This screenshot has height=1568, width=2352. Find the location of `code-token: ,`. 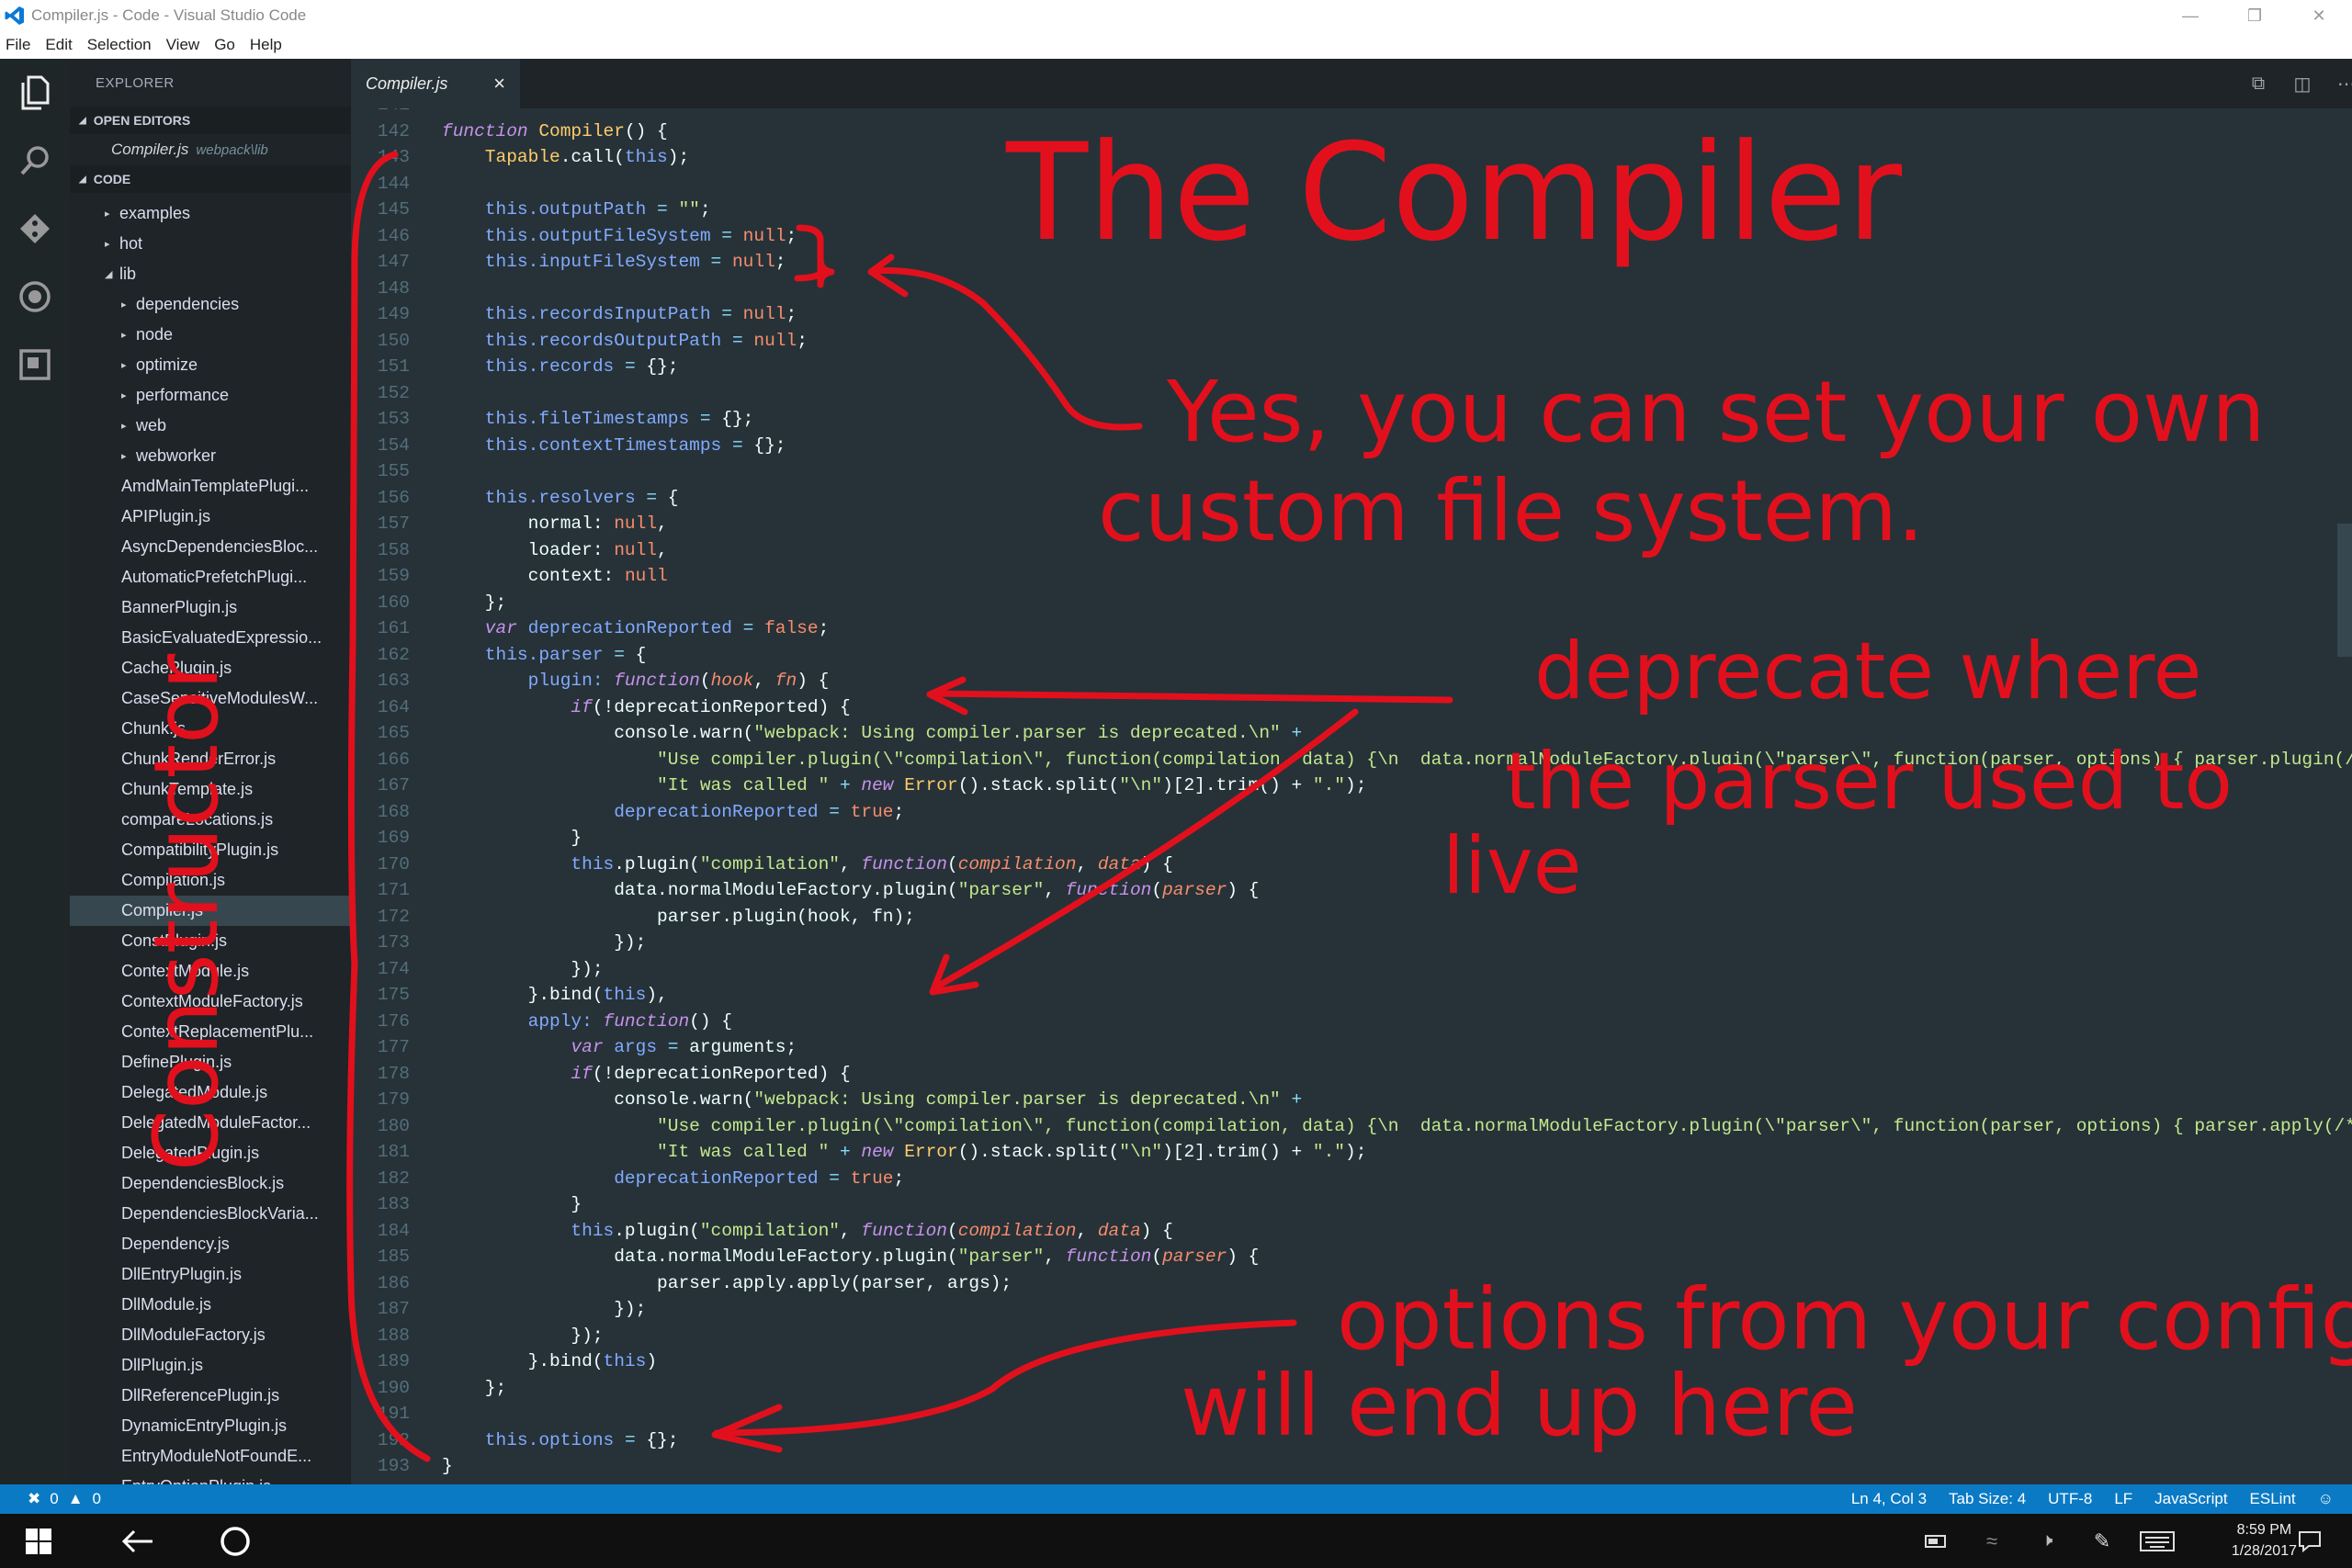

code-token: , is located at coordinates (1087, 1231).